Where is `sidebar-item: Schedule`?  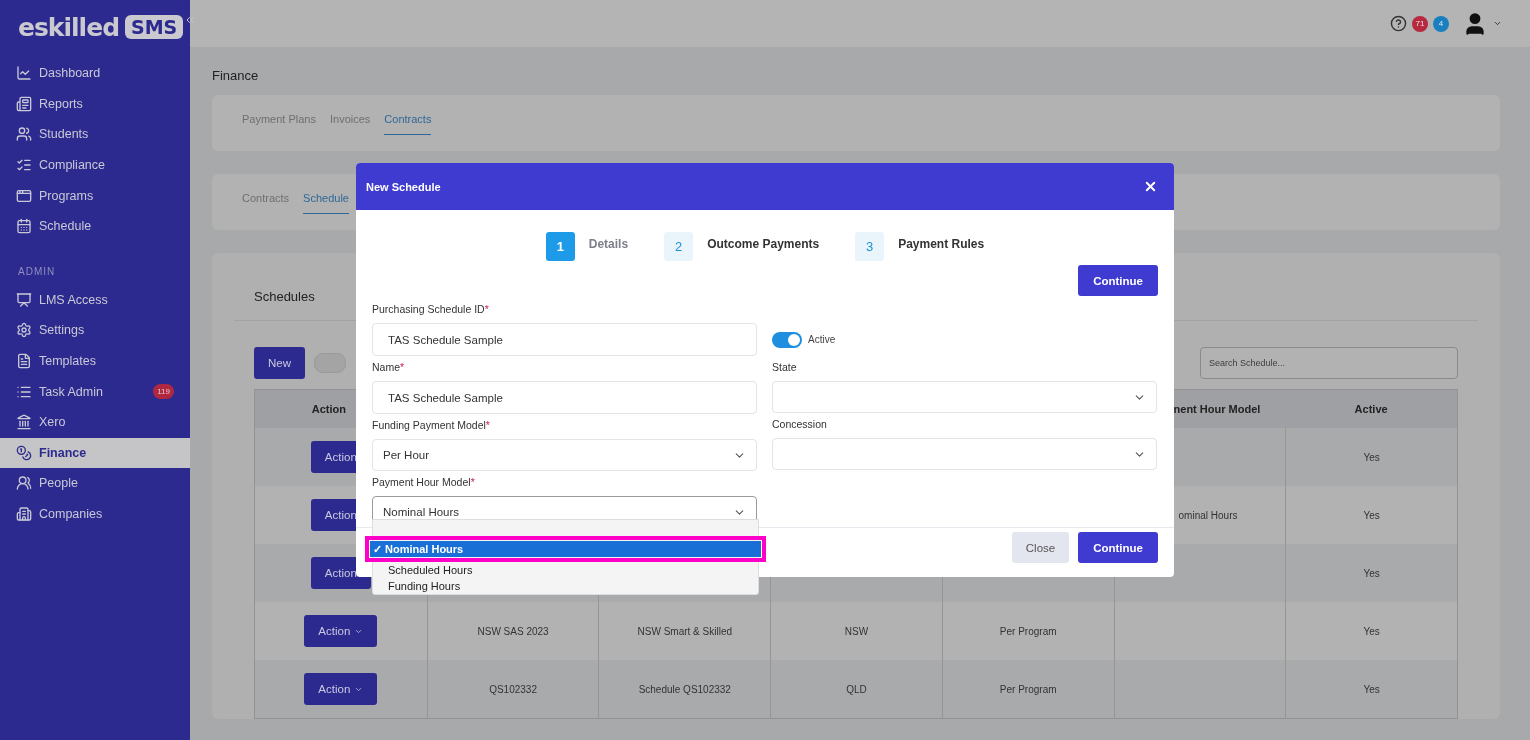 sidebar-item: Schedule is located at coordinates (95, 226).